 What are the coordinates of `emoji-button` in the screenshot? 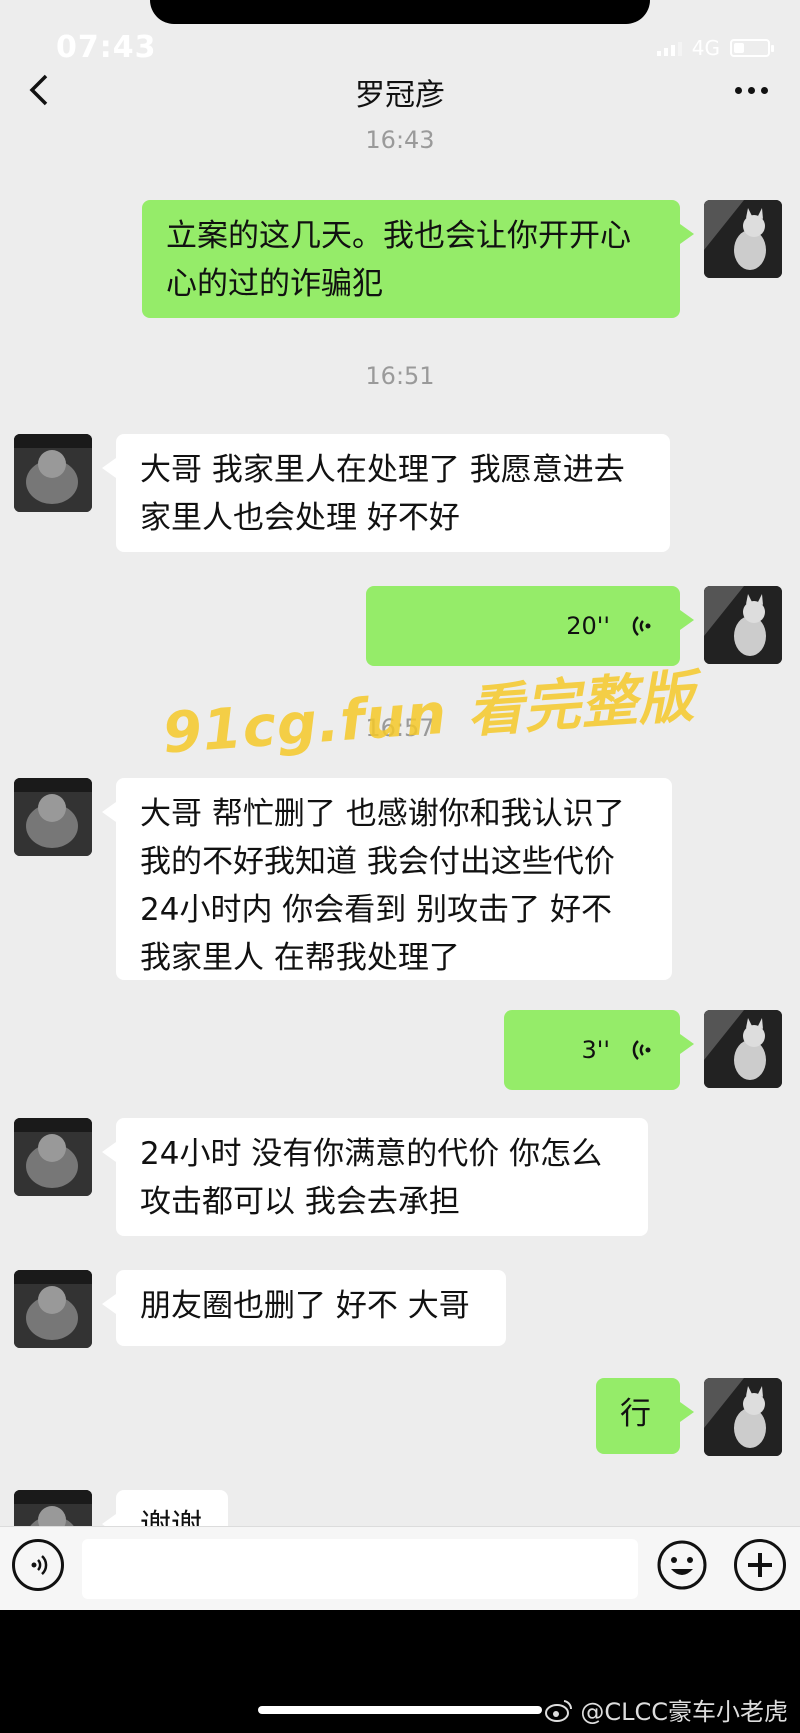 It's located at (682, 1565).